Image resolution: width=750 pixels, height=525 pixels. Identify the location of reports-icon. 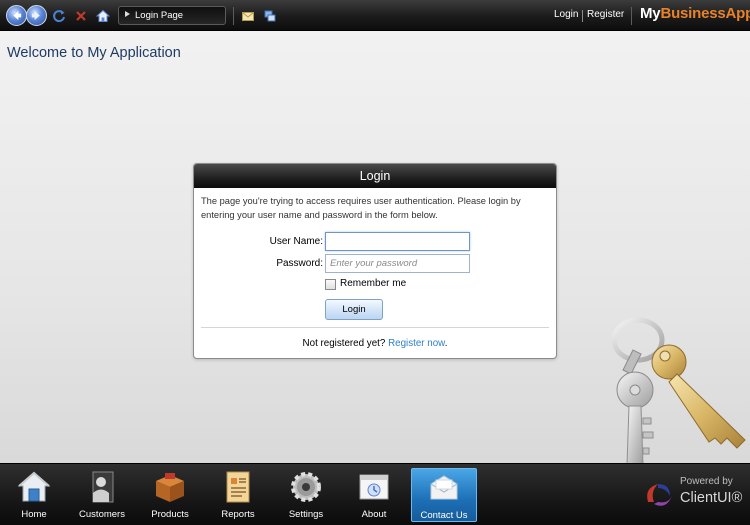
(238, 487).